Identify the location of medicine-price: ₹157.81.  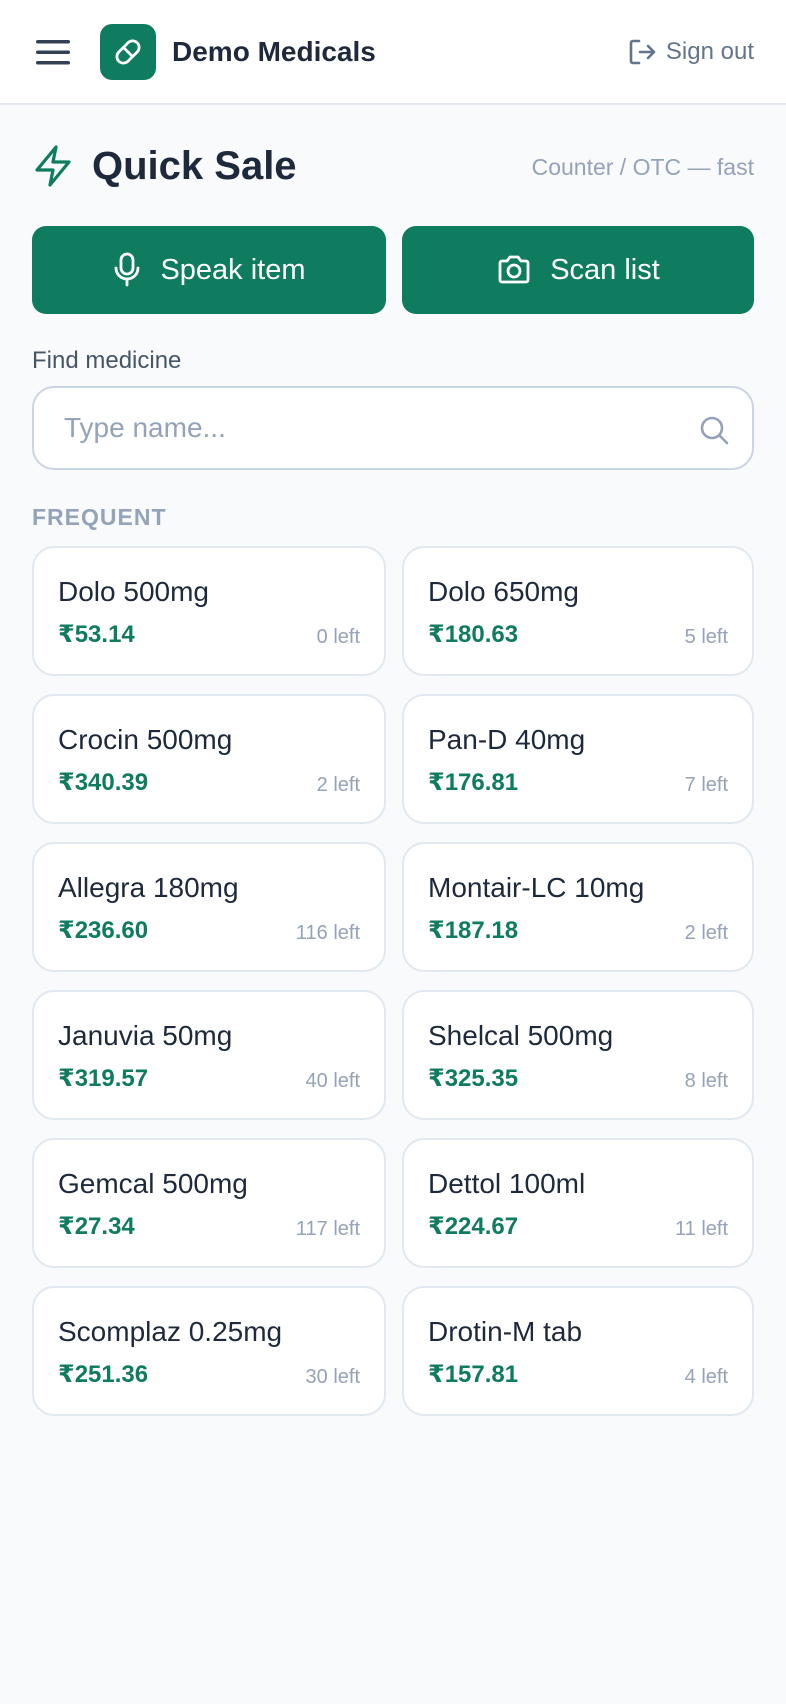
(473, 1374).